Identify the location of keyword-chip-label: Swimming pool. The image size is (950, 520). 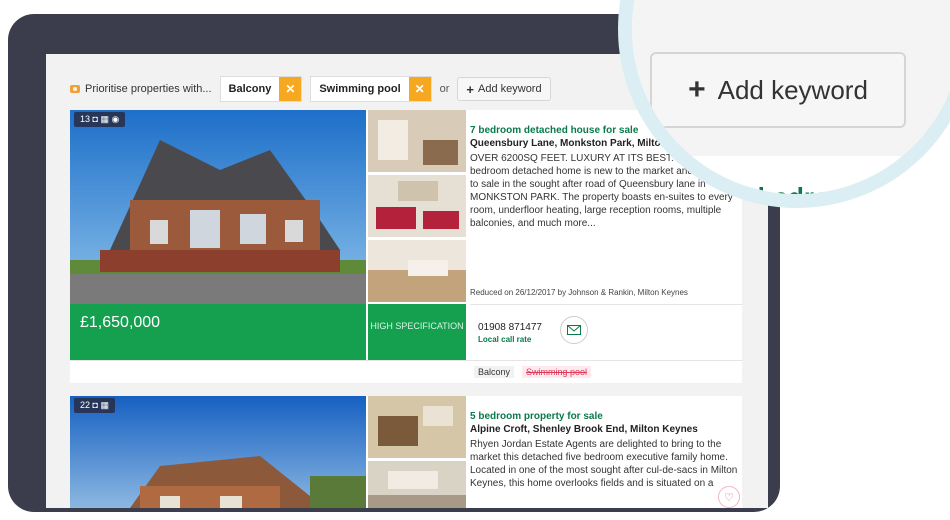
(360, 89).